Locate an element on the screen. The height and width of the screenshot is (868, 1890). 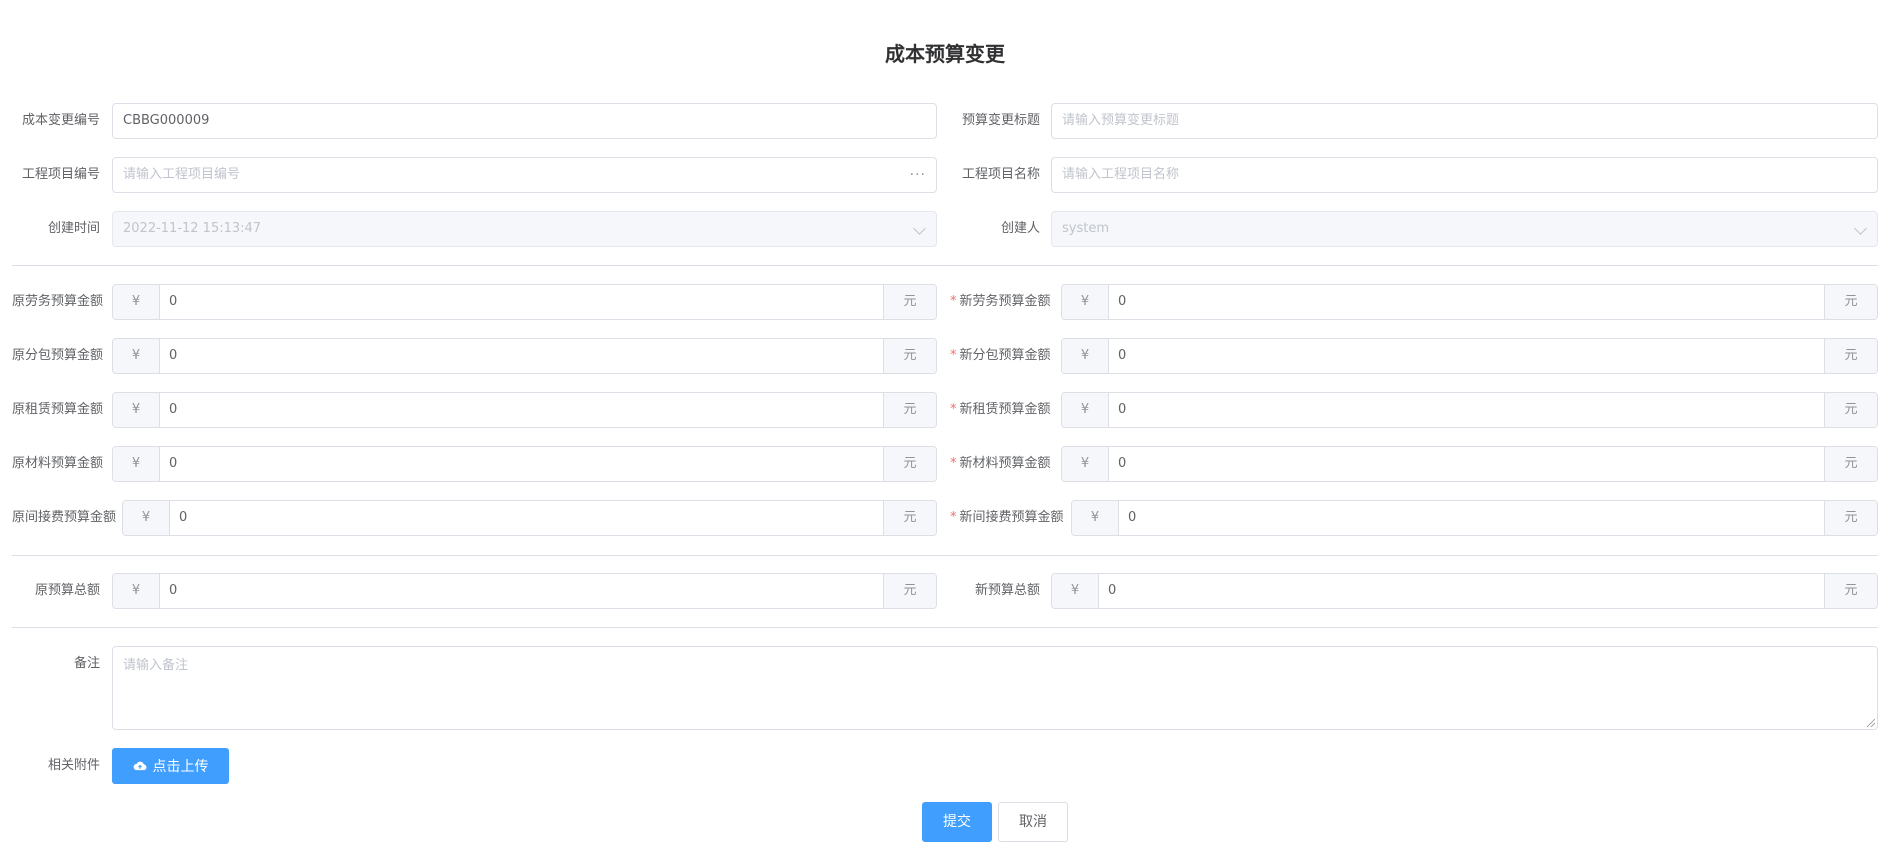
new-indirect-label-text: 新间接费预算金额 is located at coordinates (1011, 517).